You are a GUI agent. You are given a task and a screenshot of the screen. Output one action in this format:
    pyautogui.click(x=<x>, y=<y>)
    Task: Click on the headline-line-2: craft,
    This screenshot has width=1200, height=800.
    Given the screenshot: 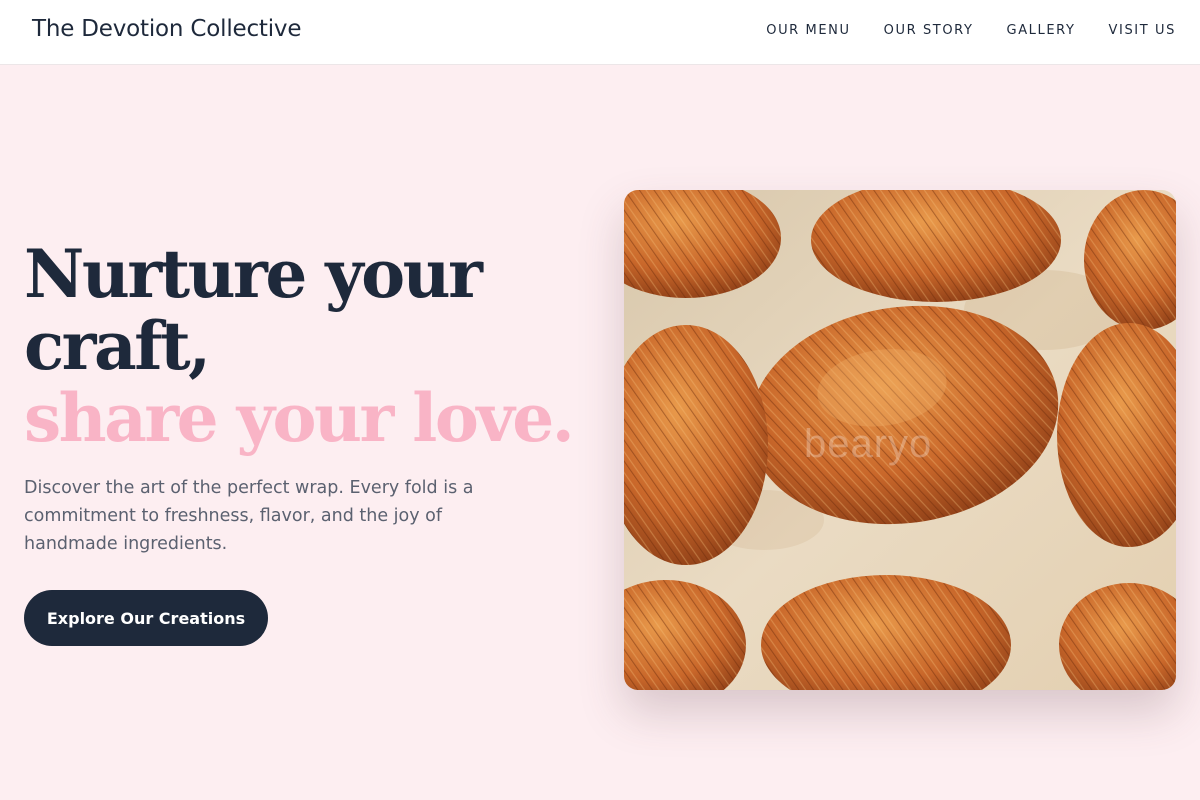 What is the action you would take?
    pyautogui.click(x=117, y=346)
    